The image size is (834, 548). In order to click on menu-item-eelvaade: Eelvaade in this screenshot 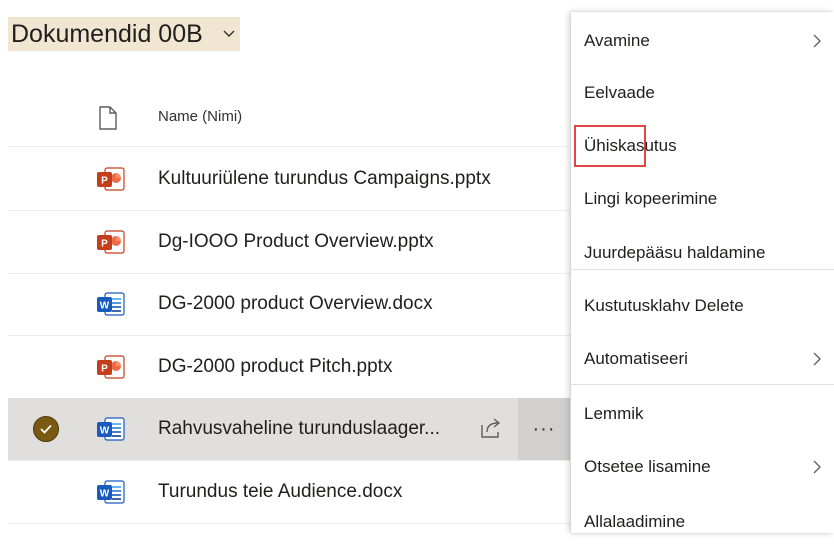, I will do `click(702, 93)`.